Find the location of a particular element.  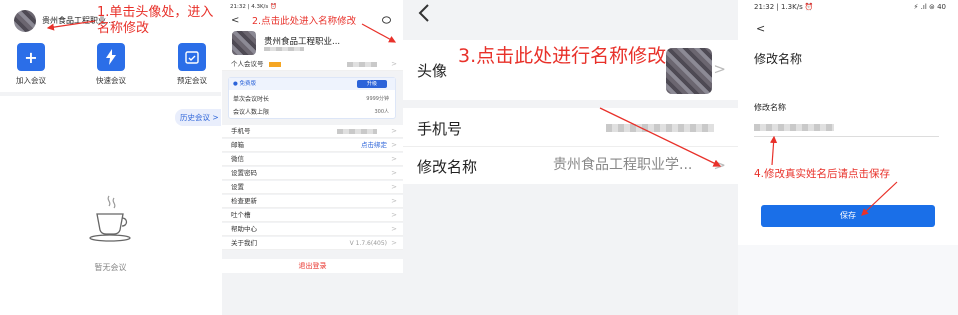

status-bar: 21:32 | 4.3K/s ⏰ is located at coordinates (253, 7).